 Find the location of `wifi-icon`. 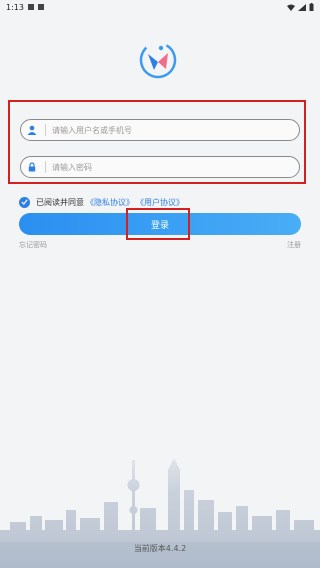

wifi-icon is located at coordinates (291, 7).